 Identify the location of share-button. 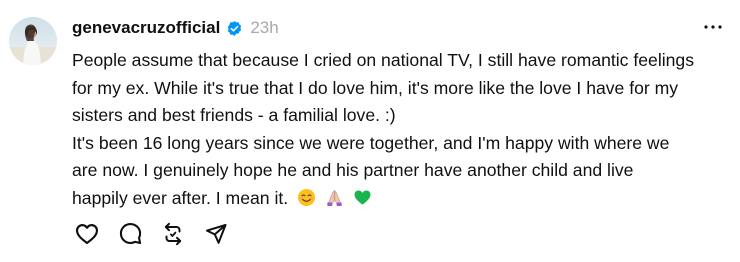
(216, 236).